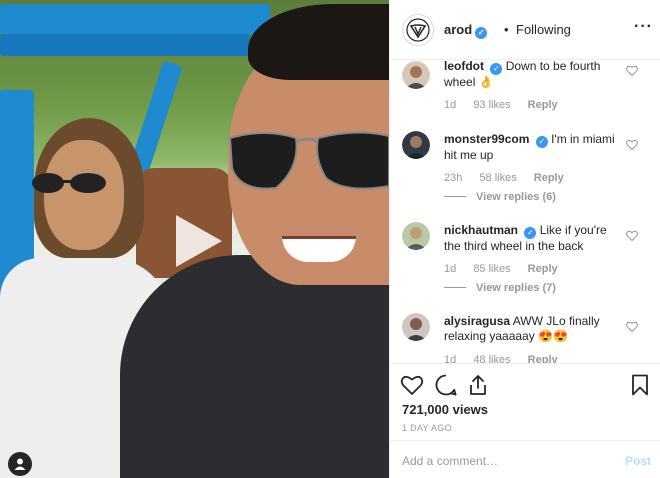  Describe the element at coordinates (534, 75) in the screenshot. I see `comment-text: leofdot ✓ Down to be fourth wheel 👌` at that location.